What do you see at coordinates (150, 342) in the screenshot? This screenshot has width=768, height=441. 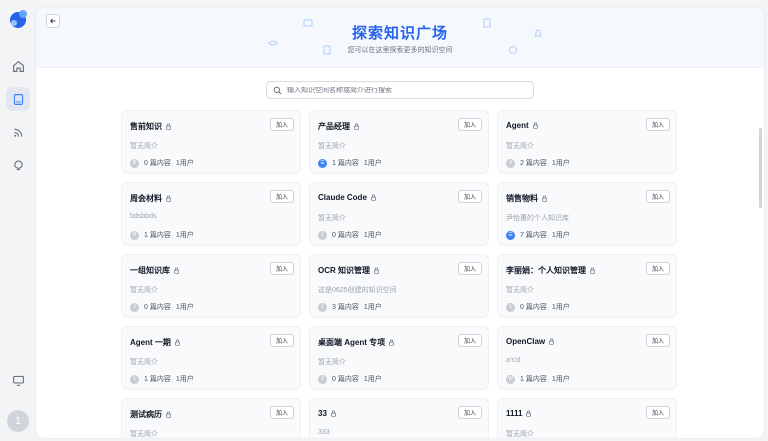 I see `space-name: Agent 一期` at bounding box center [150, 342].